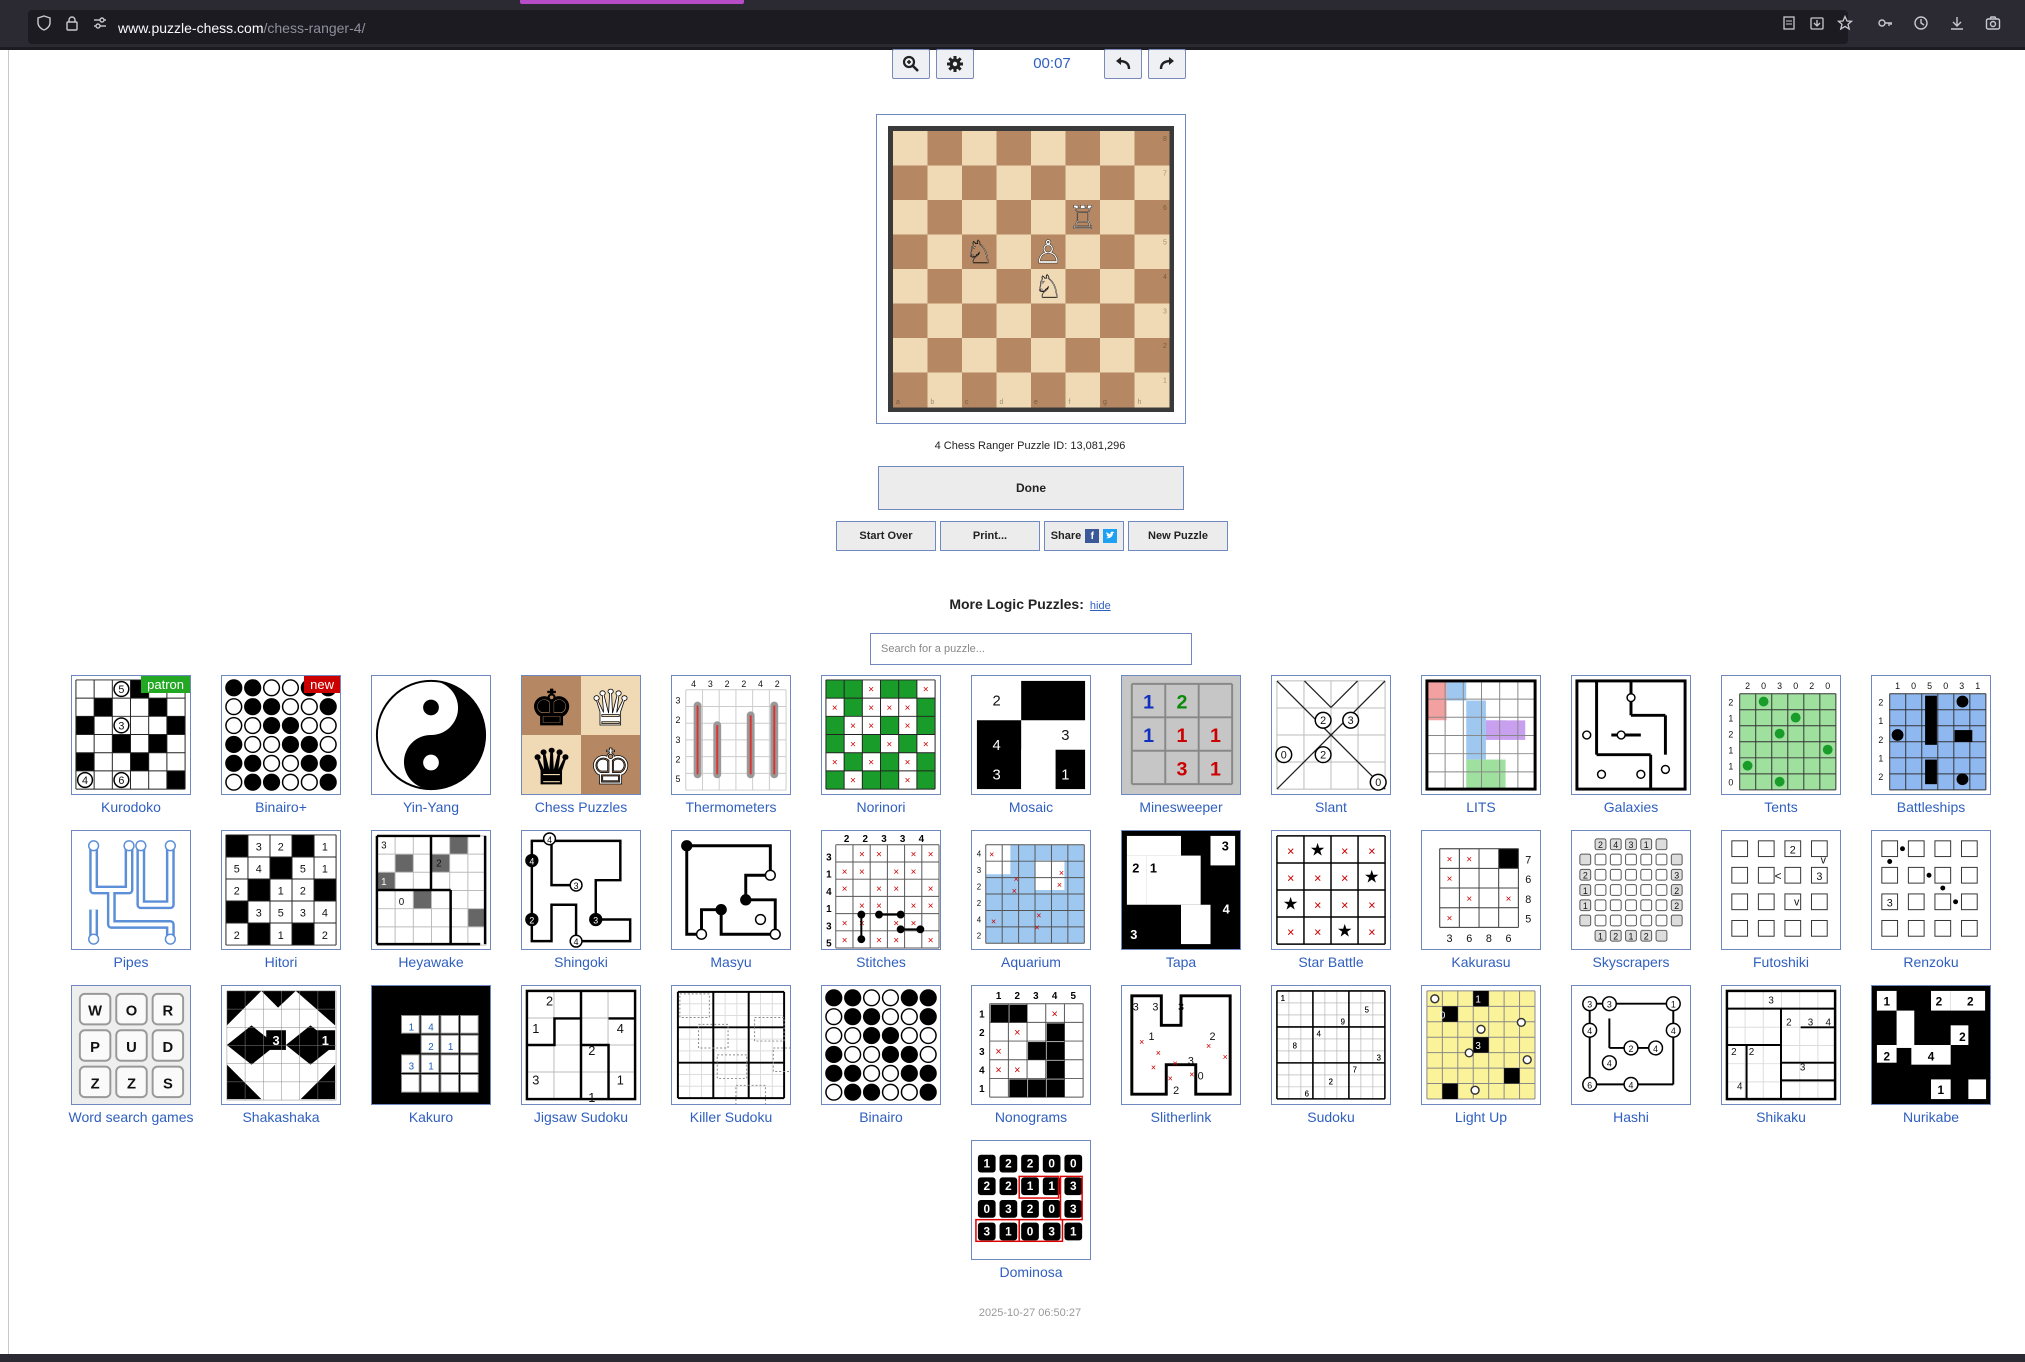  Describe the element at coordinates (1181, 962) in the screenshot. I see `puzzle-link: Tapa` at that location.